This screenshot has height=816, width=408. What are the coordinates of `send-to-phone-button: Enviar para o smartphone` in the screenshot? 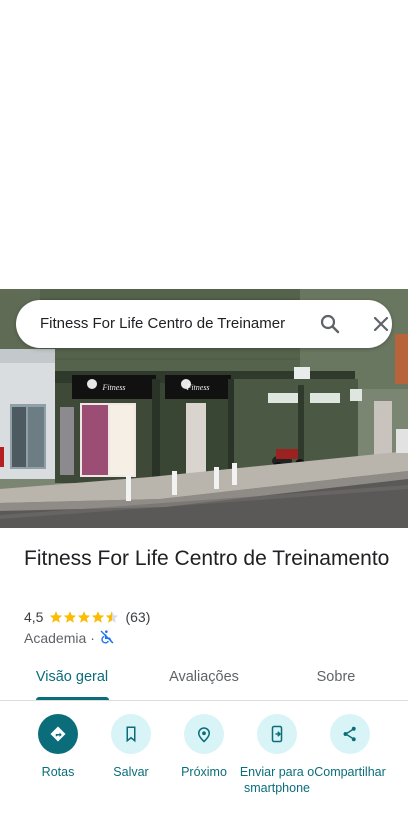 It's located at (277, 755).